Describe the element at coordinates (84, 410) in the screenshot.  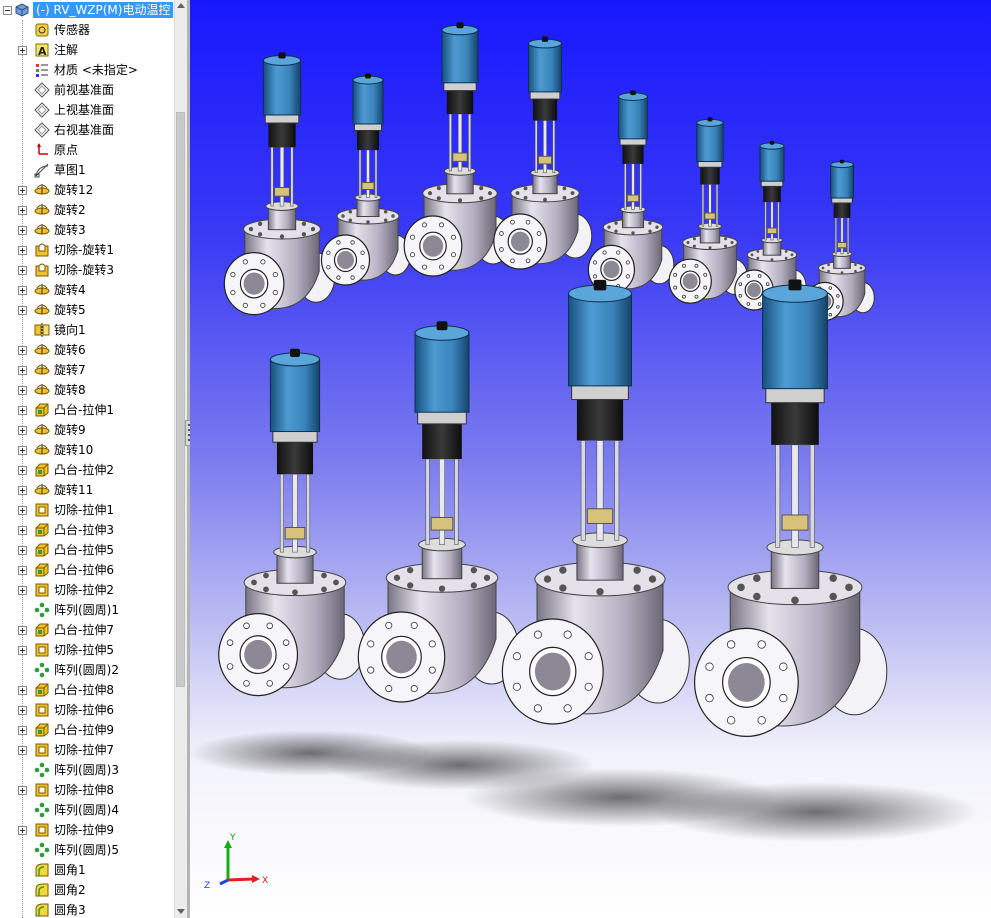
I see `tree-item-label: 凸台-拉伸1` at that location.